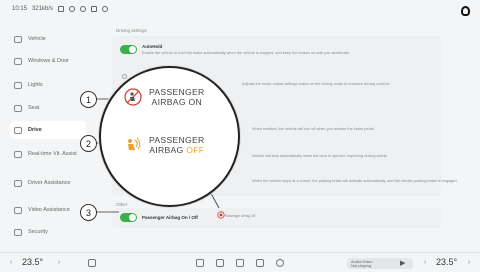  What do you see at coordinates (200, 263) in the screenshot?
I see `apps-icon` at bounding box center [200, 263].